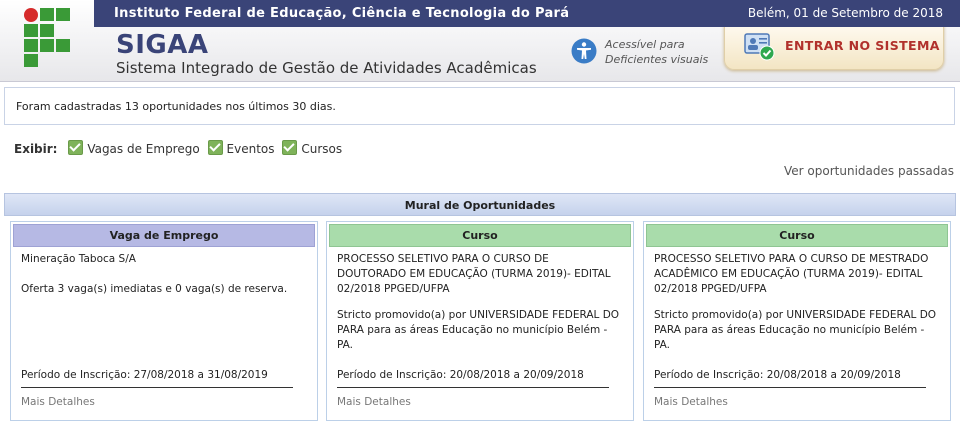  I want to click on card-type: Vaga de Emprego, so click(164, 235).